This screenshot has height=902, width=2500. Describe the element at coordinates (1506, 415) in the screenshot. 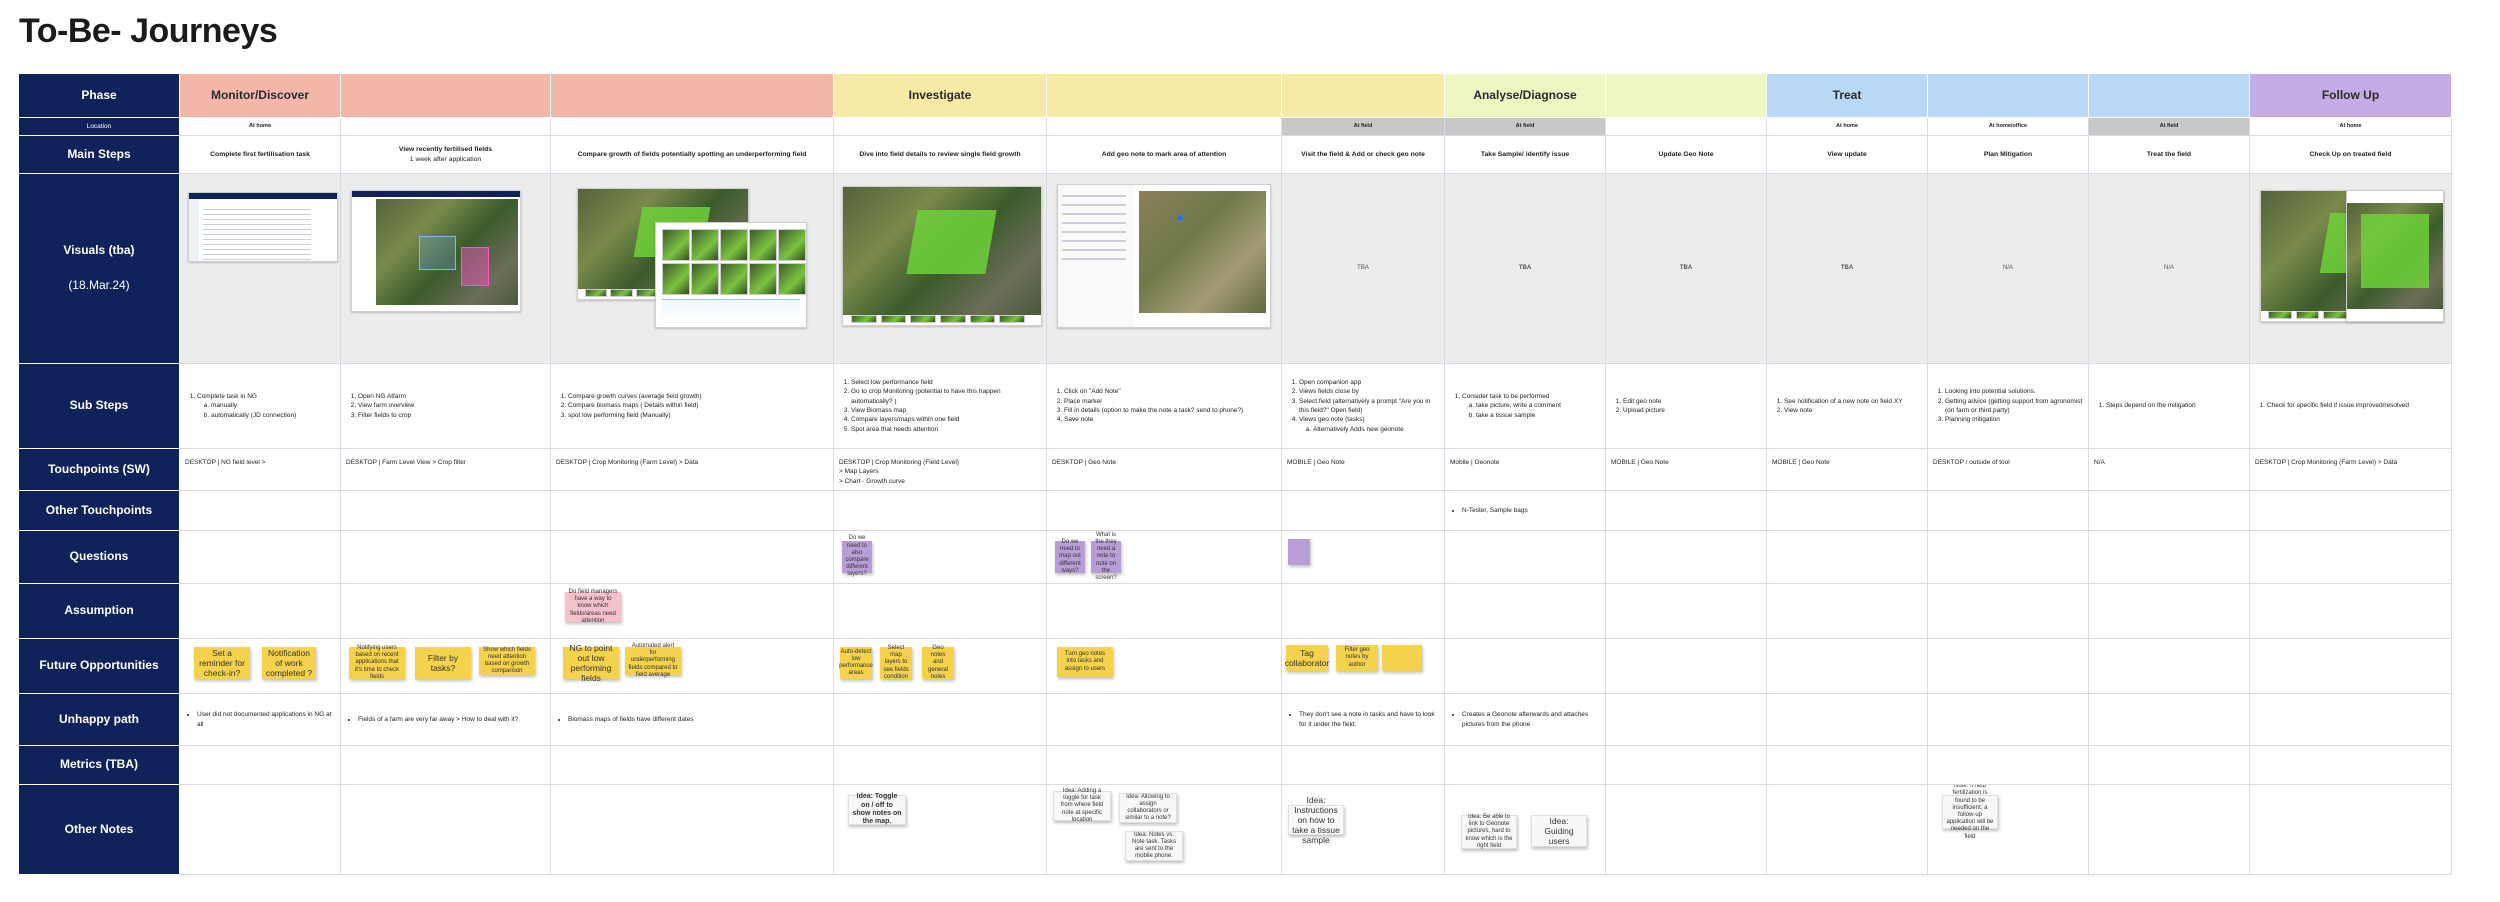

I see `sub-step-child-text: take a tissue sample` at that location.